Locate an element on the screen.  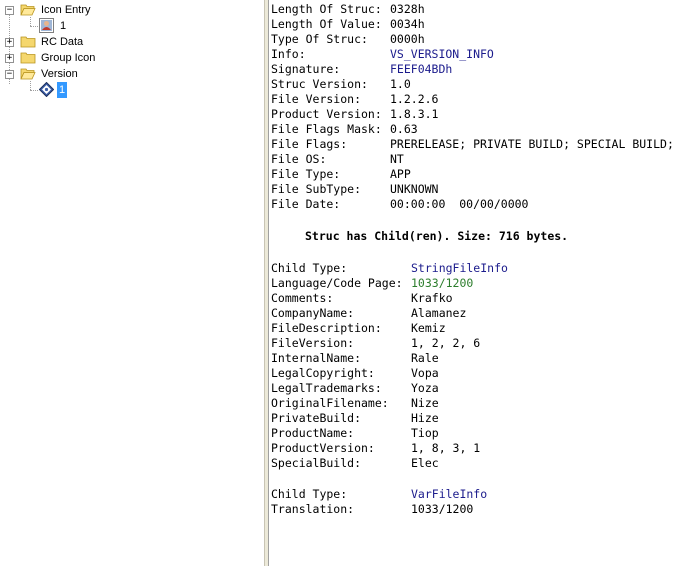
tree-node-label-selected: 1 is located at coordinates (62, 90).